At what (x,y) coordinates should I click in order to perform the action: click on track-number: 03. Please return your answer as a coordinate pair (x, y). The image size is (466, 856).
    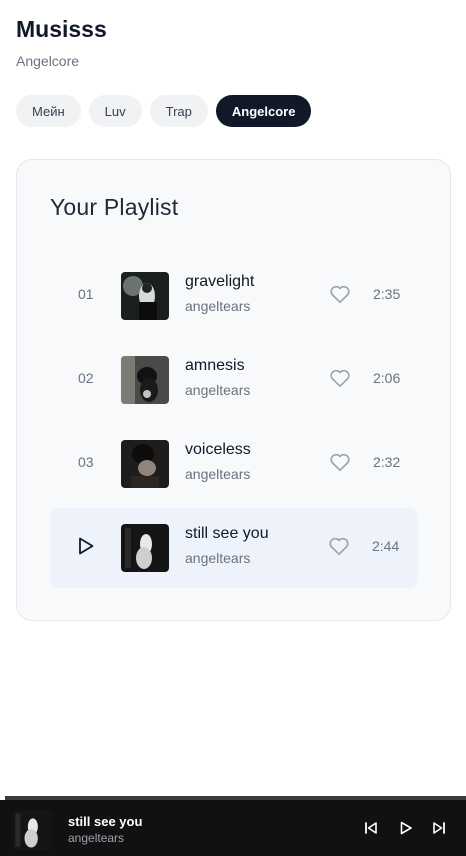
    Looking at the image, I should click on (86, 462).